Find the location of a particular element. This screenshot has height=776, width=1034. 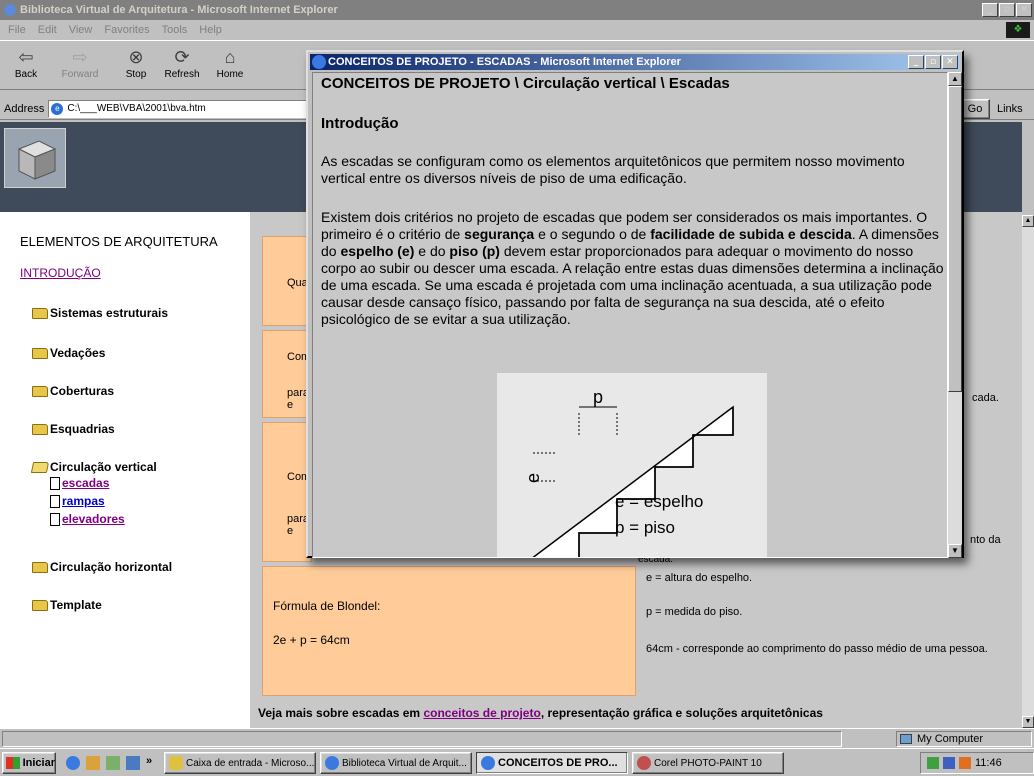

system-tray: 11:46 is located at coordinates (977, 763).